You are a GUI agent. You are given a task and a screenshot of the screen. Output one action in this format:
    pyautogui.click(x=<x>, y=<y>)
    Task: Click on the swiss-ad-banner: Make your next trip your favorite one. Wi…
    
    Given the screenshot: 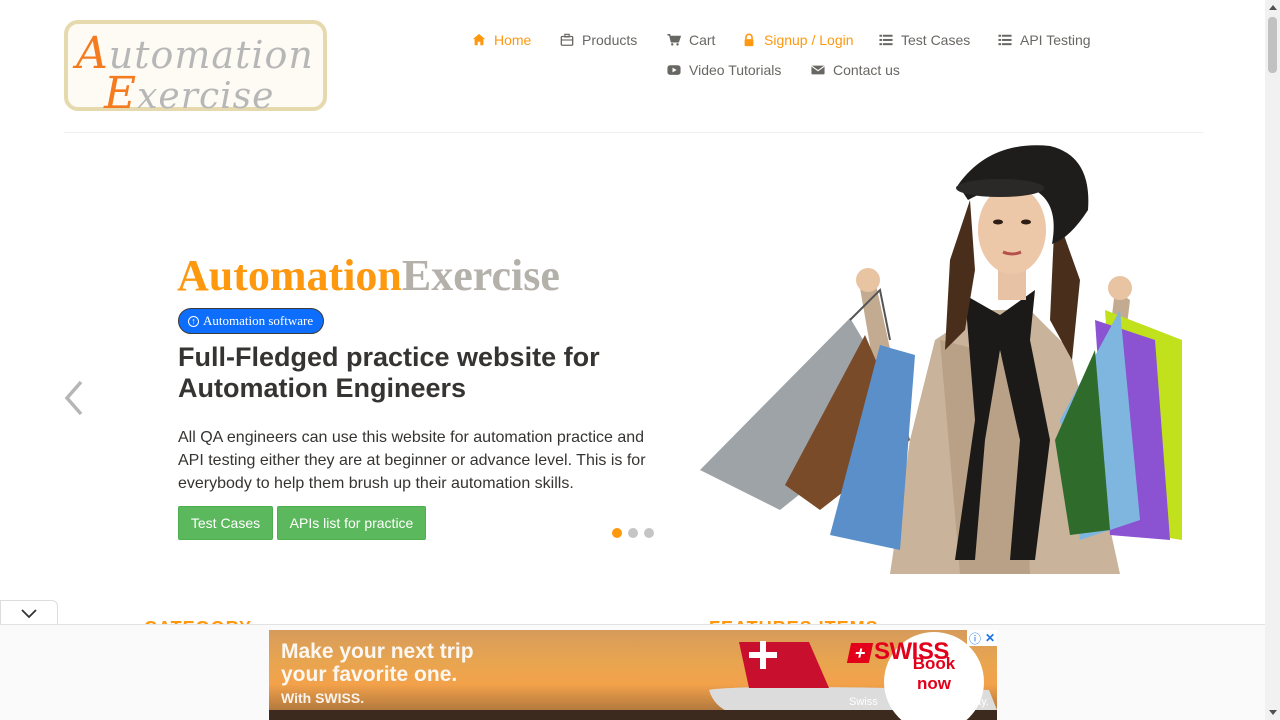 What is the action you would take?
    pyautogui.click(x=633, y=675)
    